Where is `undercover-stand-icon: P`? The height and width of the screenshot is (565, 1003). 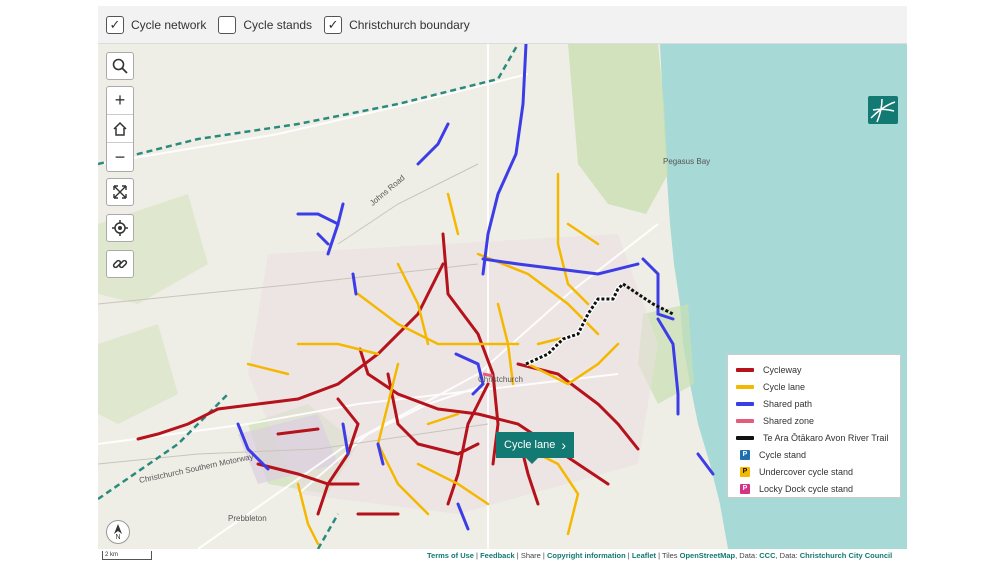 undercover-stand-icon: P is located at coordinates (745, 471).